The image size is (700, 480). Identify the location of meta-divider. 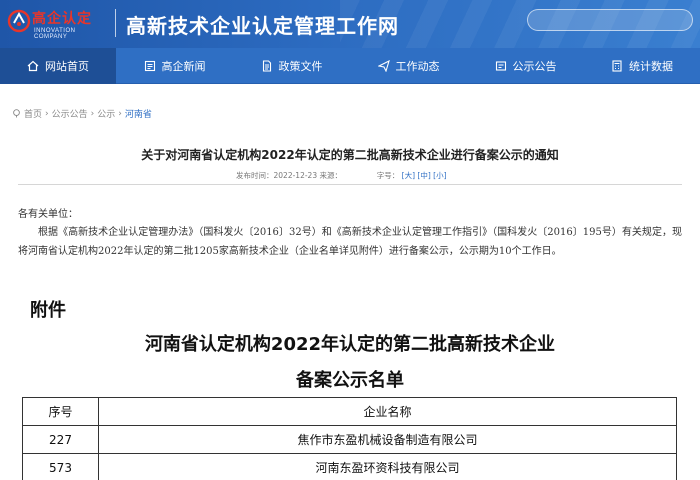
(350, 184).